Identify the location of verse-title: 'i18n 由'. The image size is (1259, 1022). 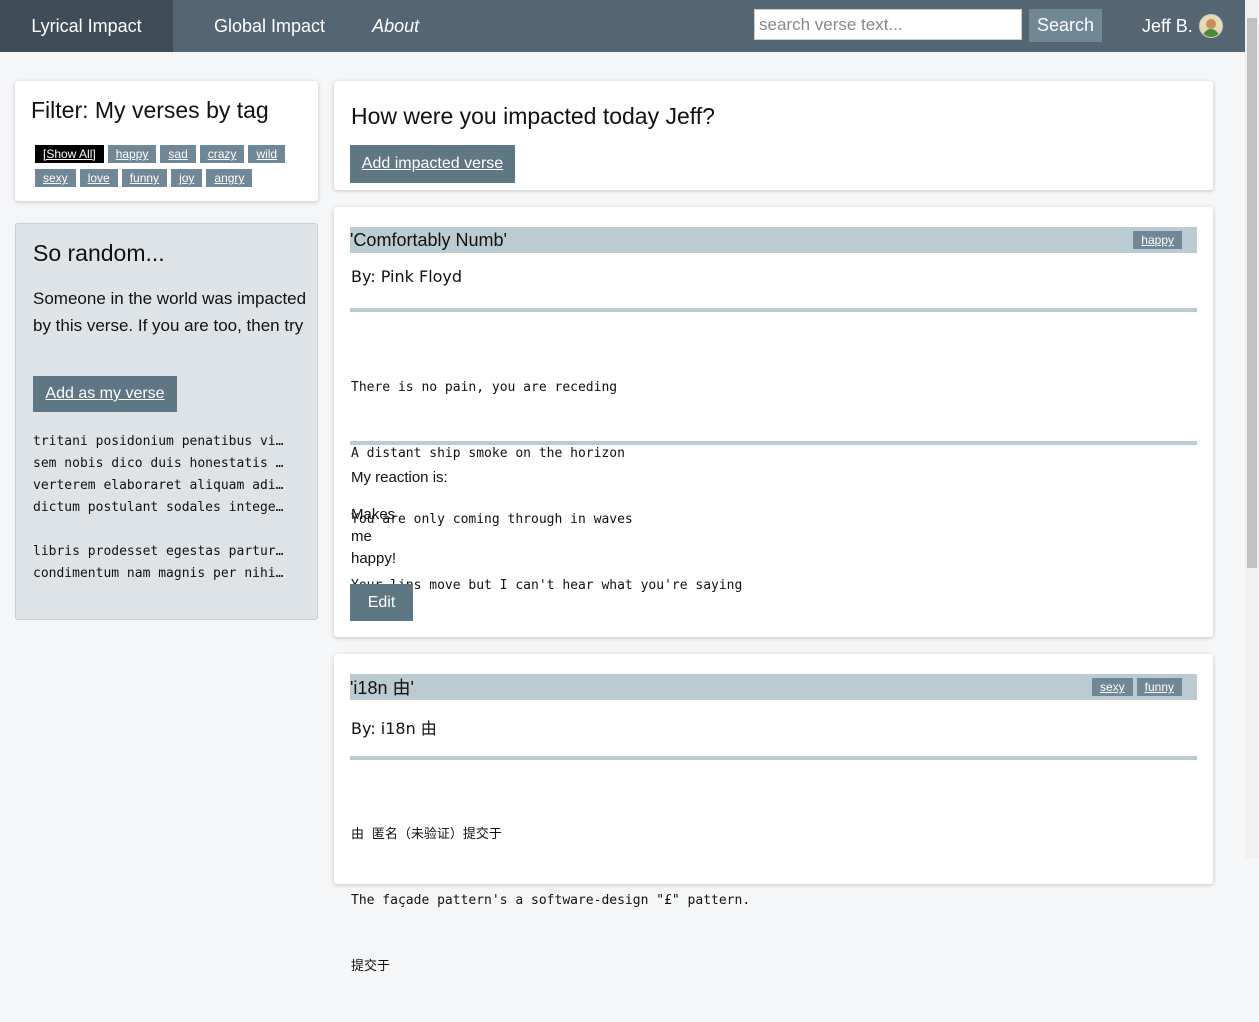
(382, 688).